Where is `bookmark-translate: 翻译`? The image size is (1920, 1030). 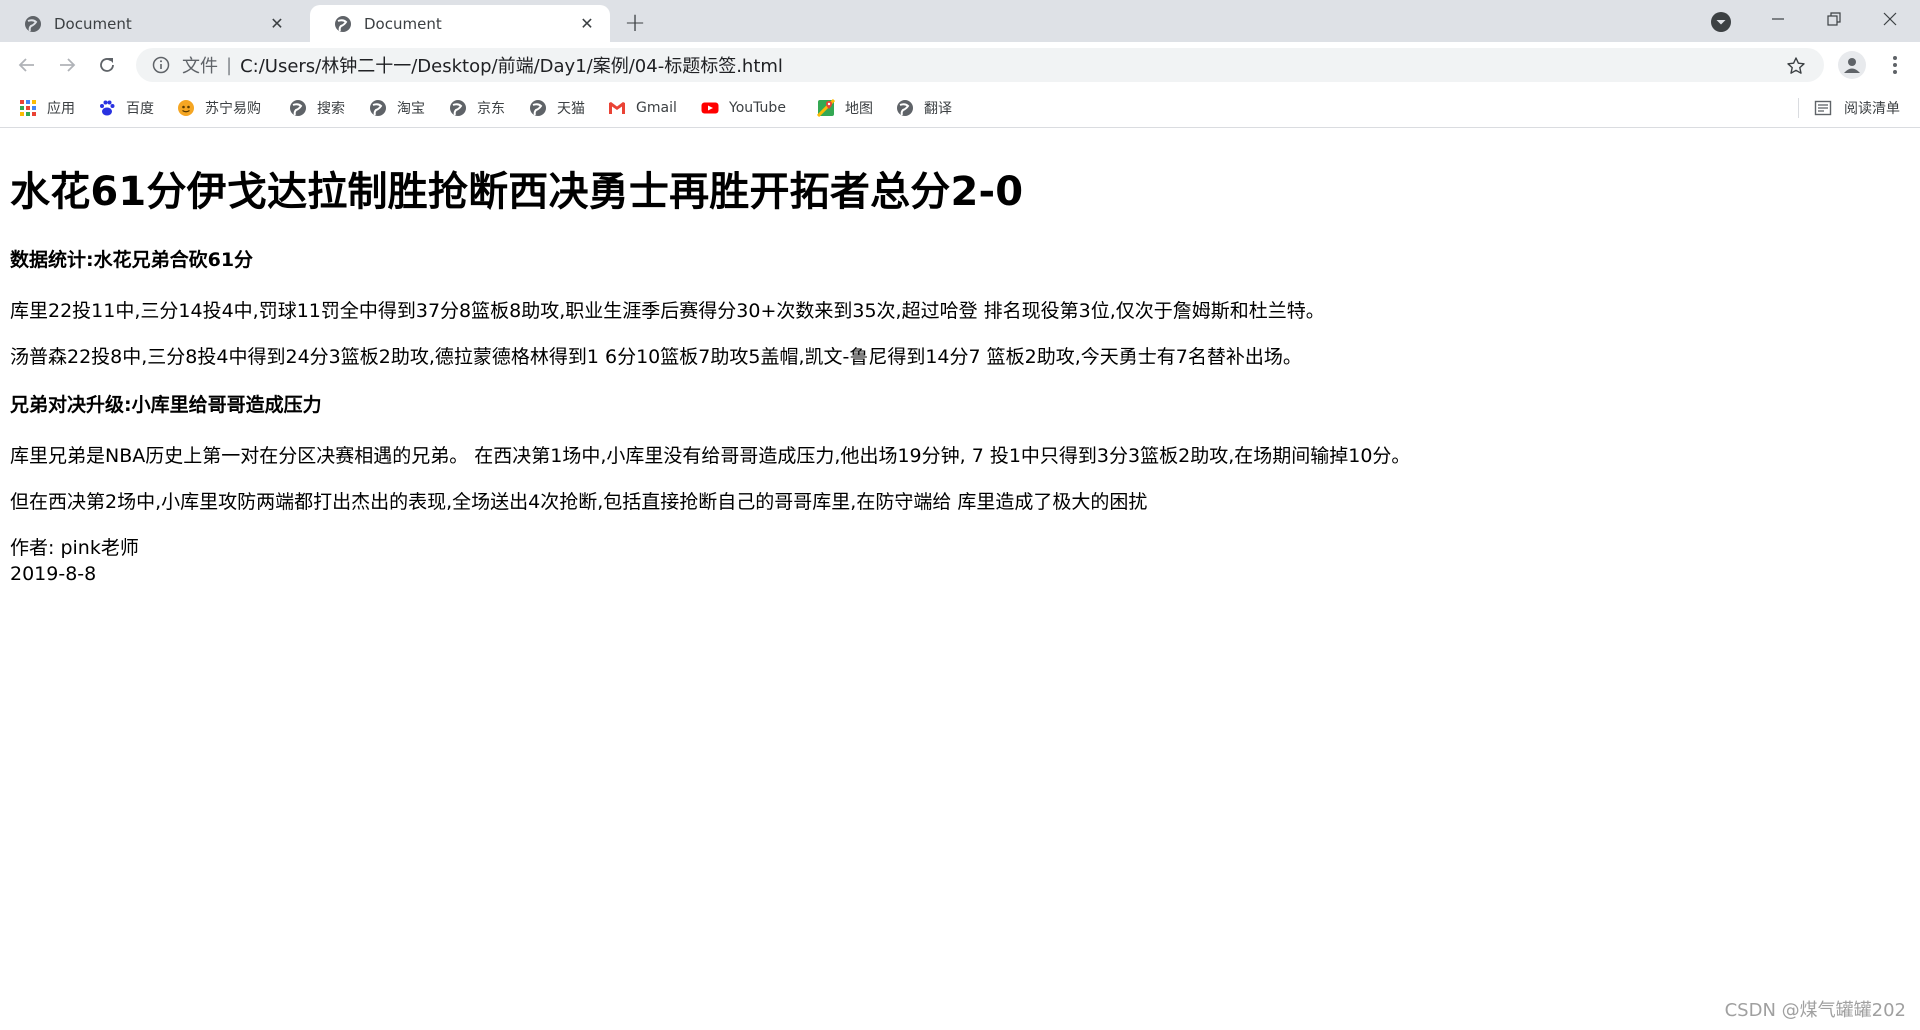
bookmark-translate: 翻译 is located at coordinates (924, 108).